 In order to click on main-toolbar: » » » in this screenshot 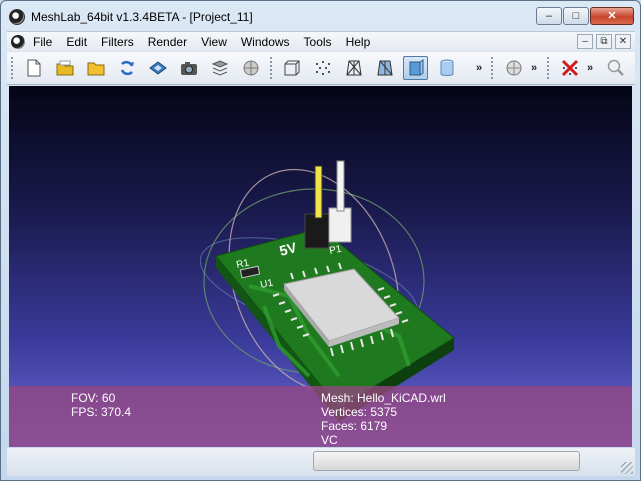, I will do `click(321, 68)`.